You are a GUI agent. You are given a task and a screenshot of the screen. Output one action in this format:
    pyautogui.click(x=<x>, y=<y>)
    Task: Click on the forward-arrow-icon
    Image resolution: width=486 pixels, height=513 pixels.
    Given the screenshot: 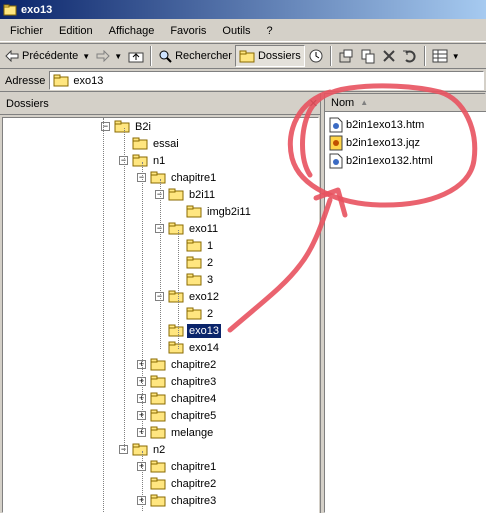 What is the action you would take?
    pyautogui.click(x=103, y=56)
    